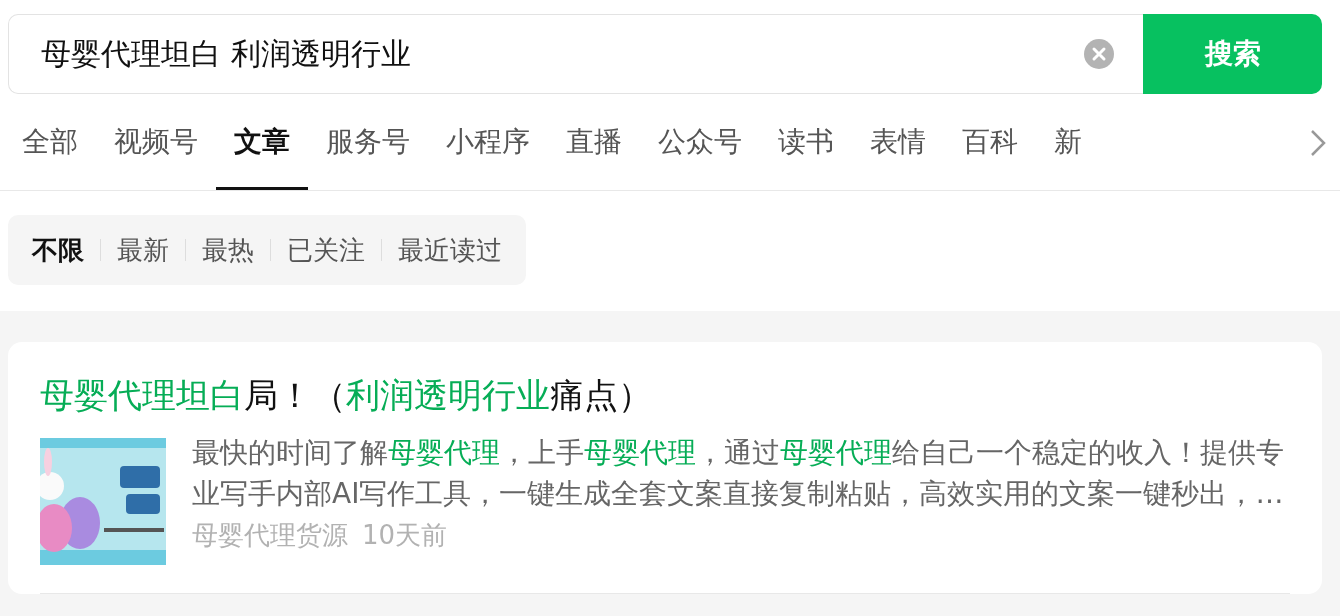 Image resolution: width=1340 pixels, height=616 pixels. I want to click on result-title: 母婴代理坦白 局！（利润透明行业痛点）, so click(665, 395).